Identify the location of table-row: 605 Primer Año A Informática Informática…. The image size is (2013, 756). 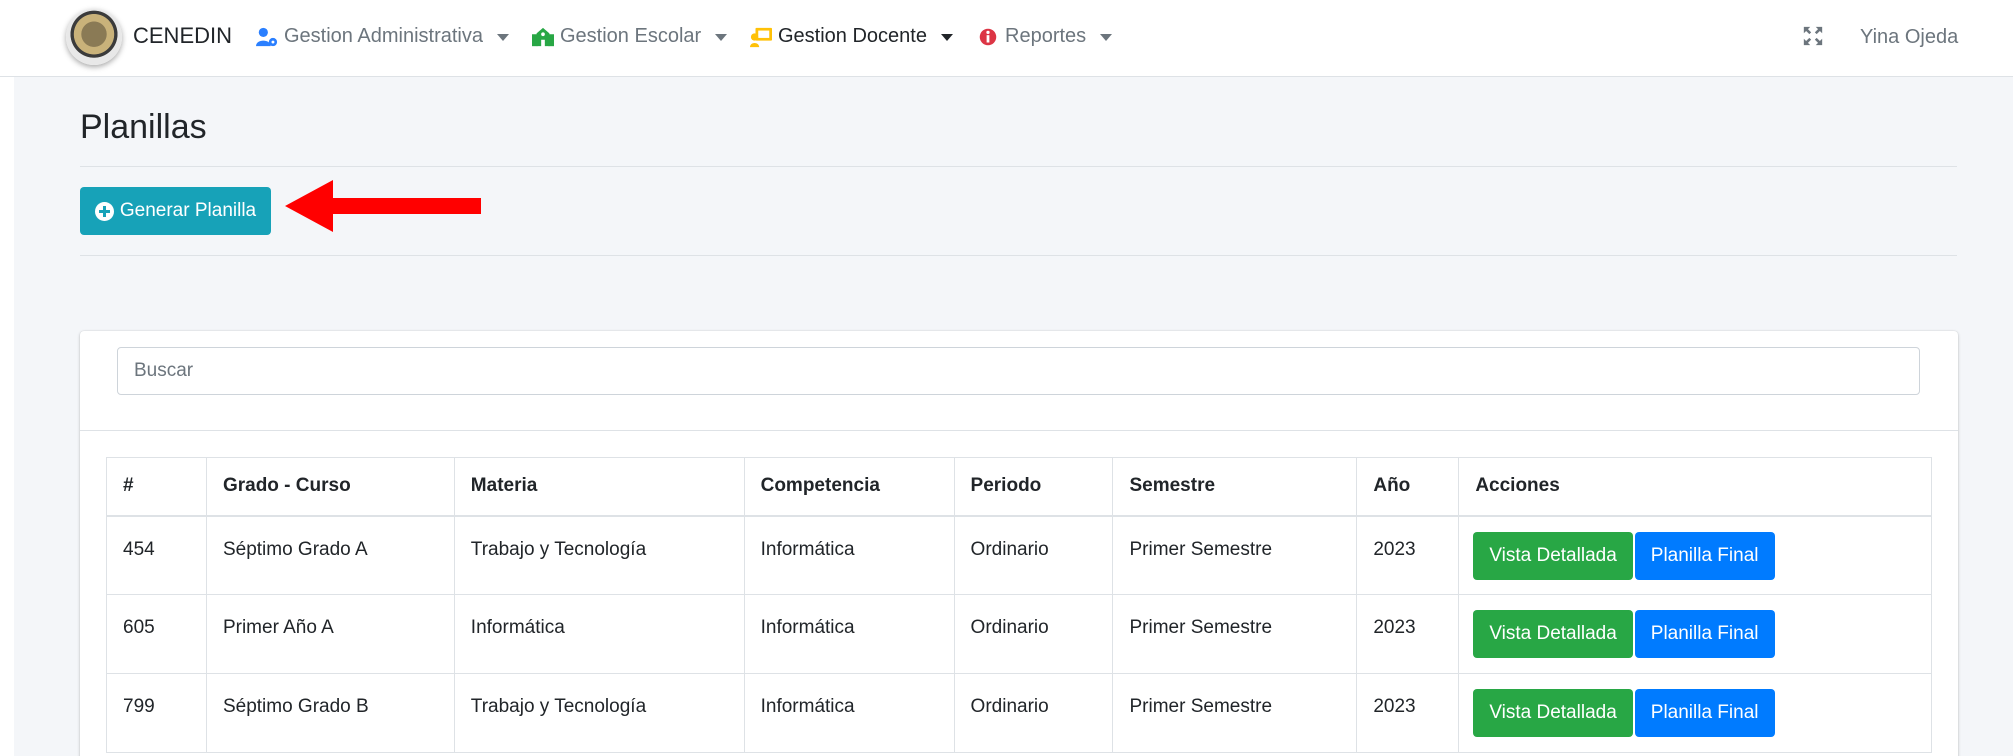
(1019, 634).